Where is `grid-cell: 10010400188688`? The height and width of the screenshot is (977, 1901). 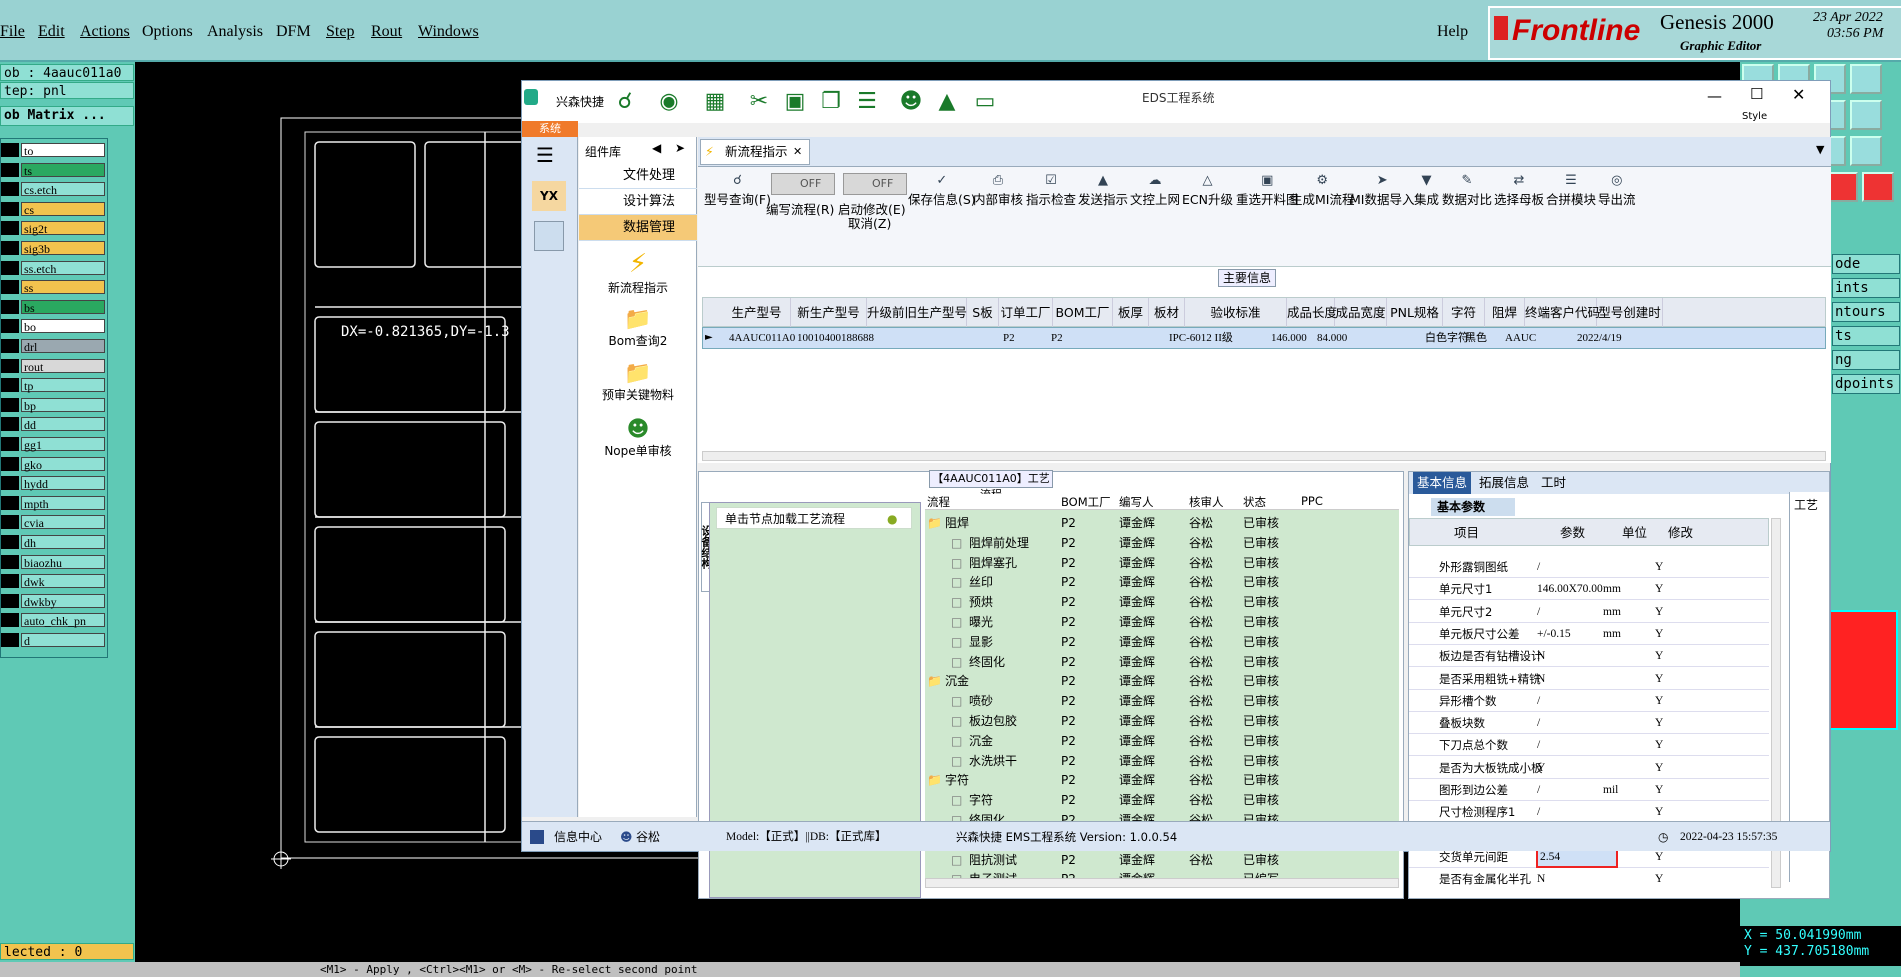 grid-cell: 10010400188688 is located at coordinates (835, 338).